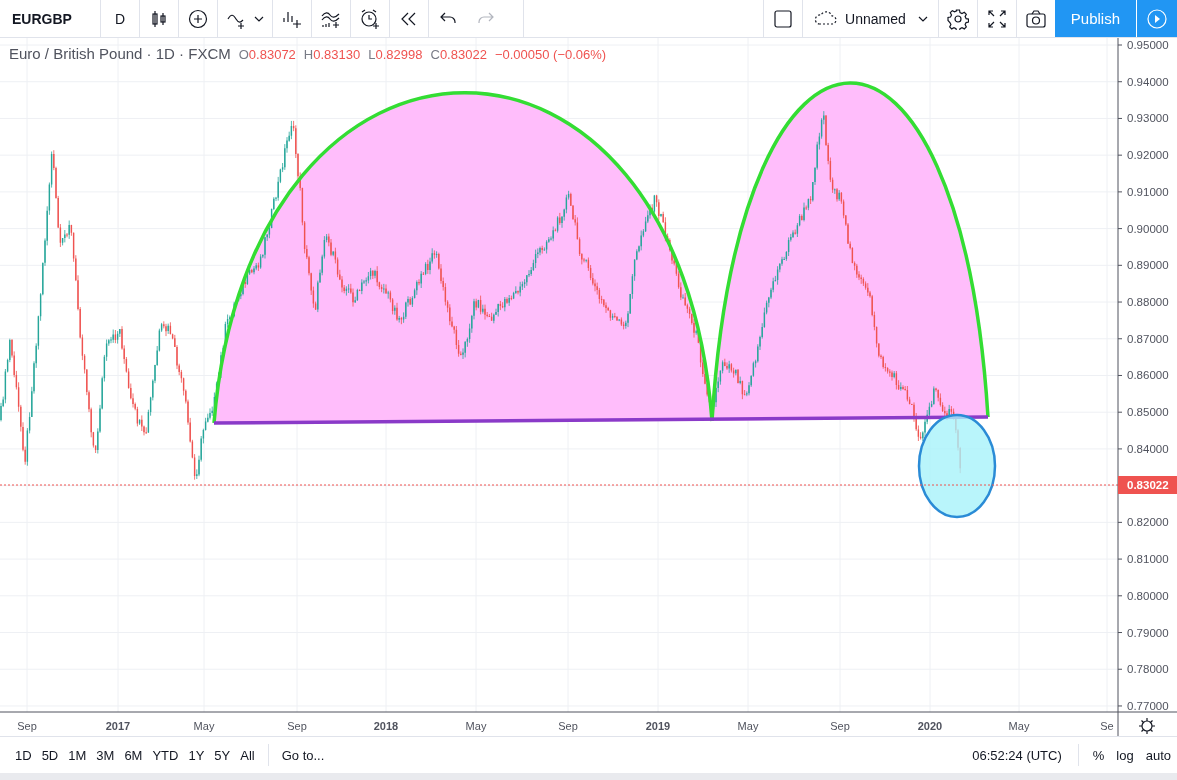 The height and width of the screenshot is (780, 1177). Describe the element at coordinates (1125, 755) in the screenshot. I see `scale-option-button: log` at that location.